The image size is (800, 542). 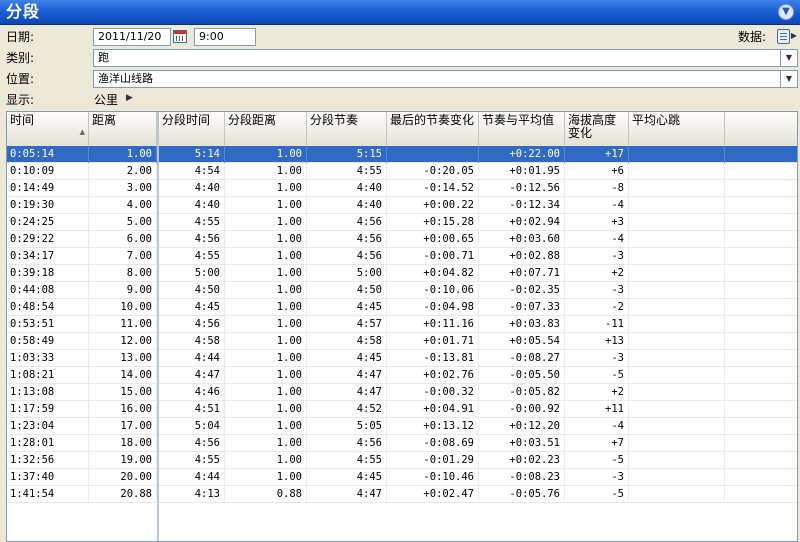 What do you see at coordinates (597, 443) in the screenshot?
I see `cell-elevation-change: +7` at bounding box center [597, 443].